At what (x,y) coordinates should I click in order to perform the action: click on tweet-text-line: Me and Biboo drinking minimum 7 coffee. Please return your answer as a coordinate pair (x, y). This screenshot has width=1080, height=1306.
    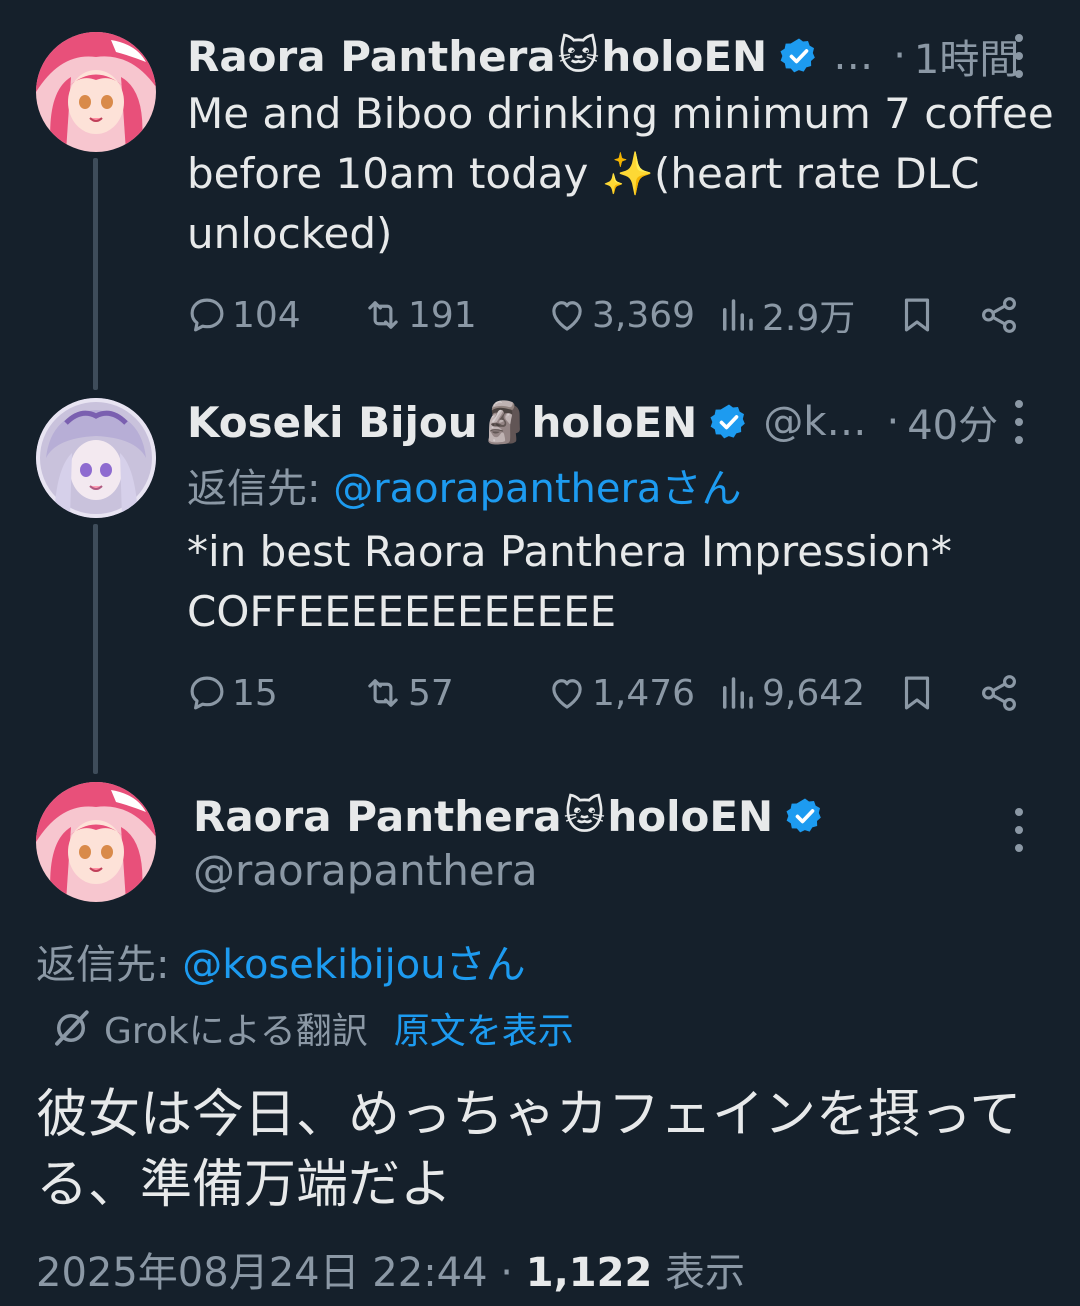
    Looking at the image, I should click on (620, 113).